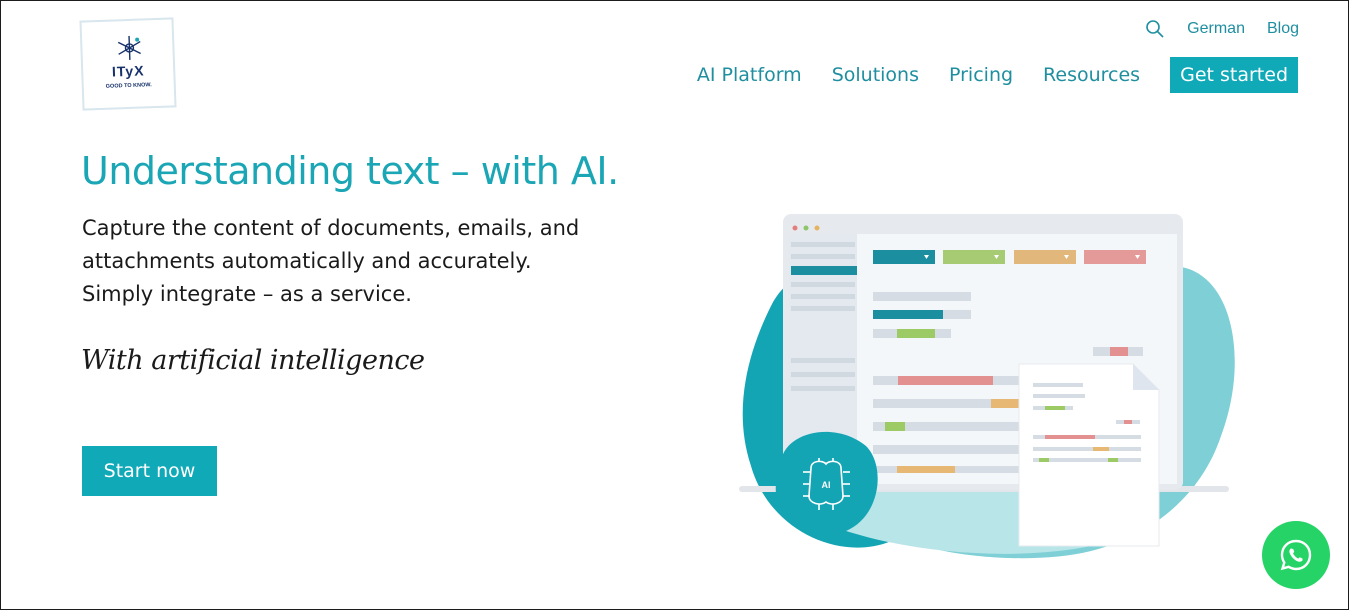 This screenshot has height=610, width=1349. What do you see at coordinates (826, 485) in the screenshot?
I see `ai-badge-label: AI` at bounding box center [826, 485].